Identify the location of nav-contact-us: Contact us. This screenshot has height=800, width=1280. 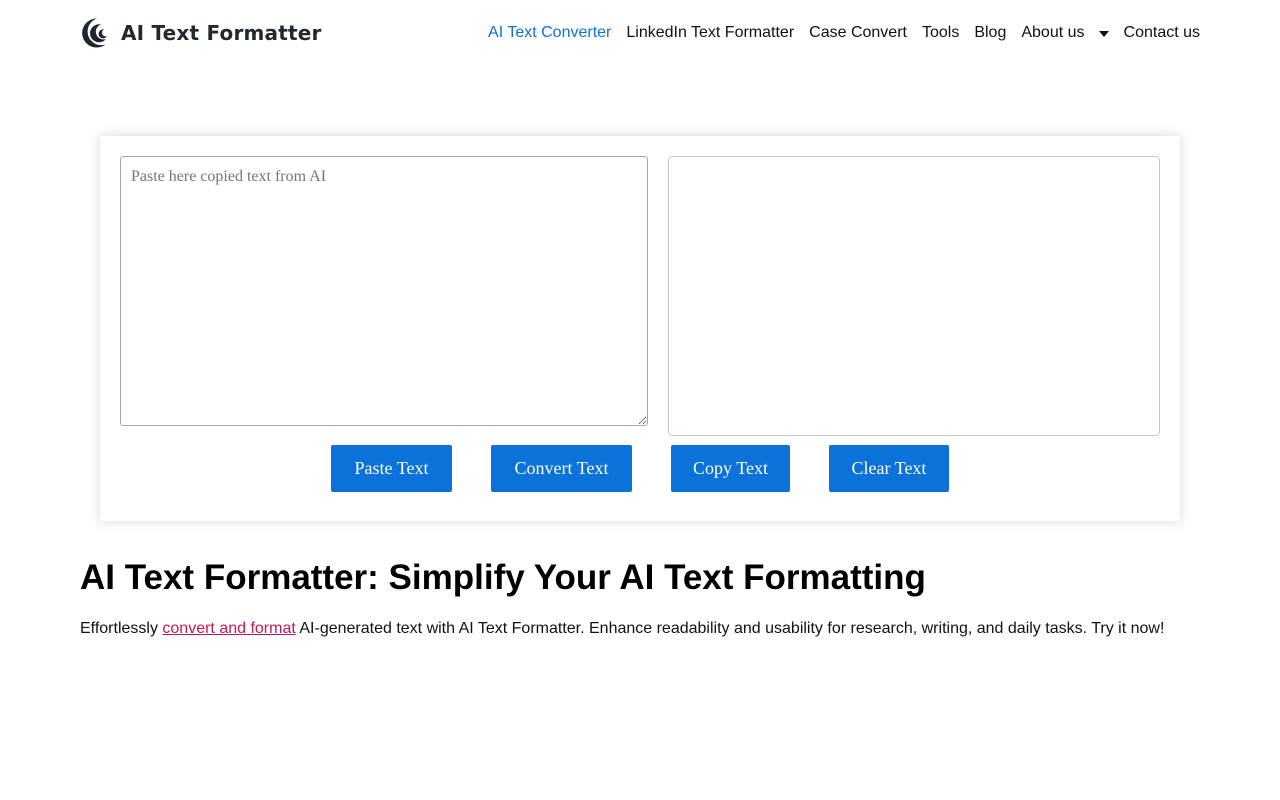
(1162, 33).